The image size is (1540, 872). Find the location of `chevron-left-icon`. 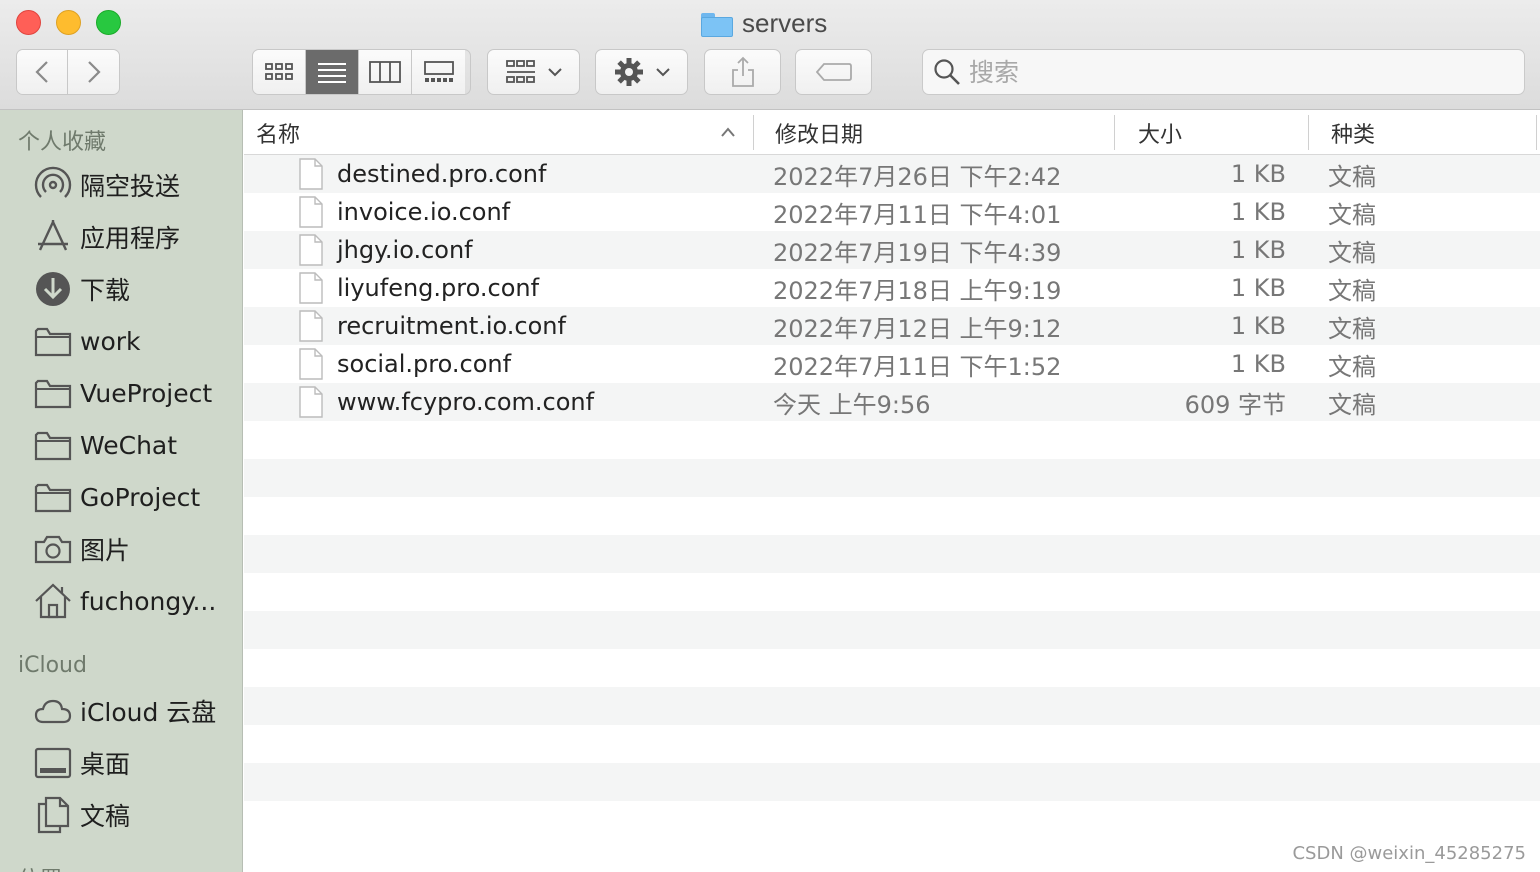

chevron-left-icon is located at coordinates (41, 72).